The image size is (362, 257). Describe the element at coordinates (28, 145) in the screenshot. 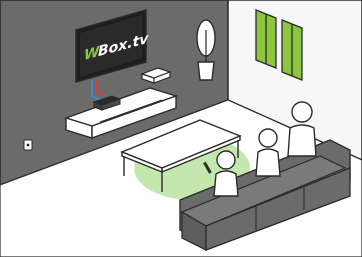

I see `wall-outlet` at that location.